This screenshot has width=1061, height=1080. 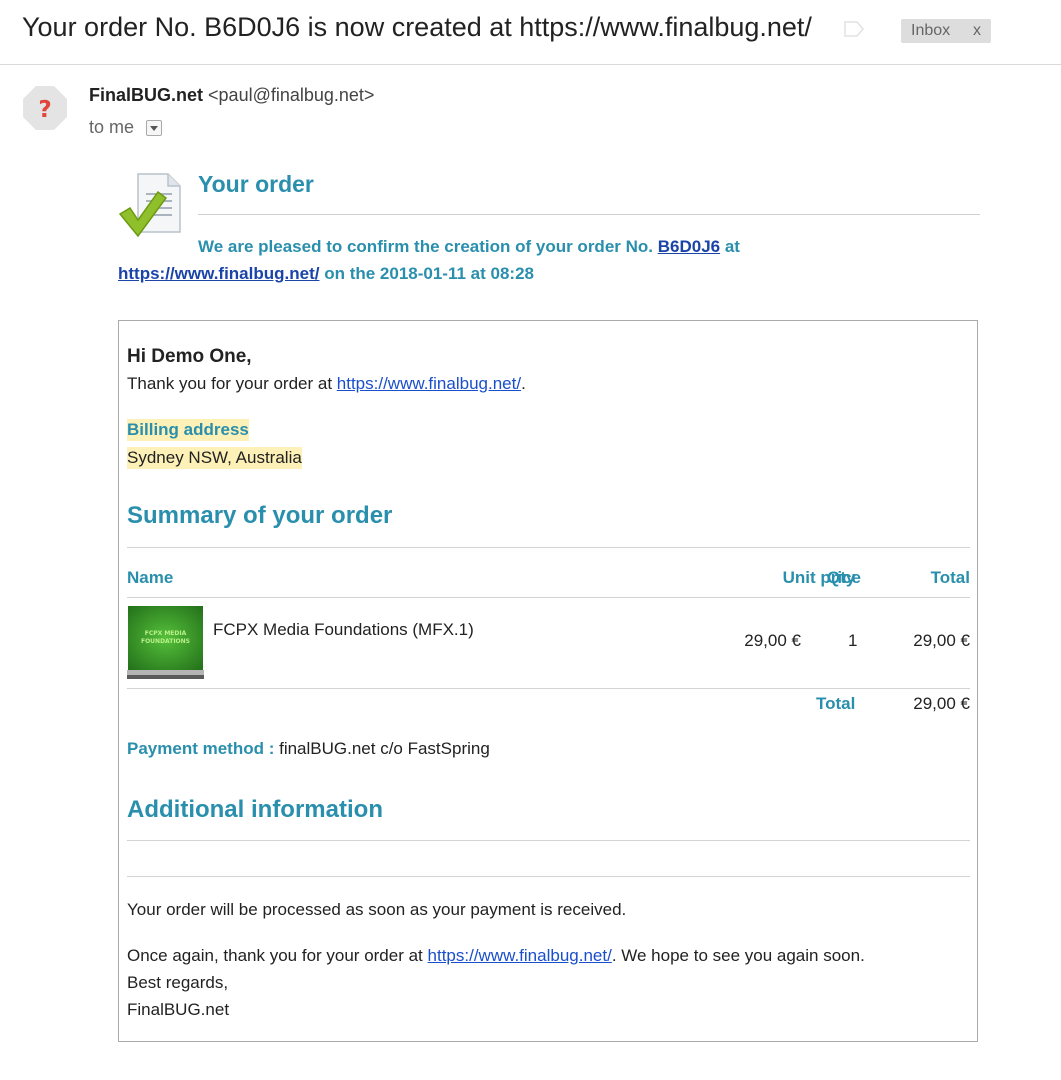 What do you see at coordinates (950, 577) in the screenshot?
I see `col-header-total: Total` at bounding box center [950, 577].